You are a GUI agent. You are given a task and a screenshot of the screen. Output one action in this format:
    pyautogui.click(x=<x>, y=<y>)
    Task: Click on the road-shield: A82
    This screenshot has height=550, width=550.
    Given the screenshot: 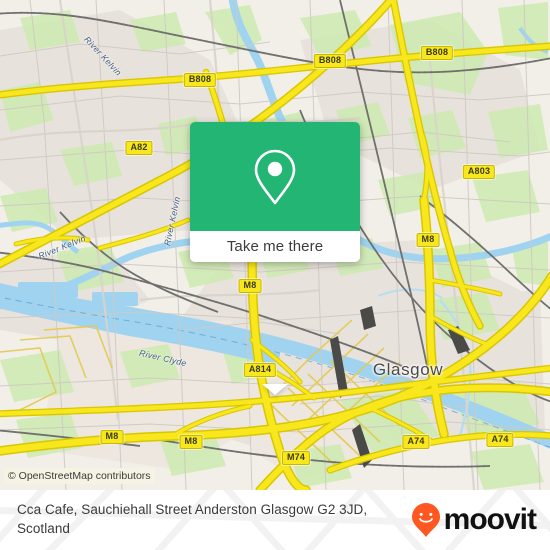 What is the action you would take?
    pyautogui.click(x=139, y=148)
    